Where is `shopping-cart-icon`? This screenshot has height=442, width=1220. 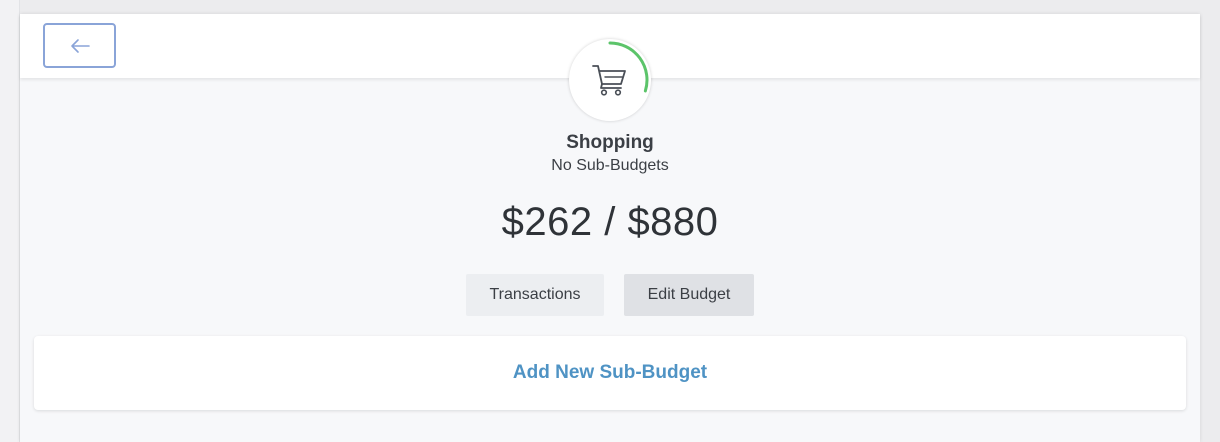
shopping-cart-icon is located at coordinates (609, 80).